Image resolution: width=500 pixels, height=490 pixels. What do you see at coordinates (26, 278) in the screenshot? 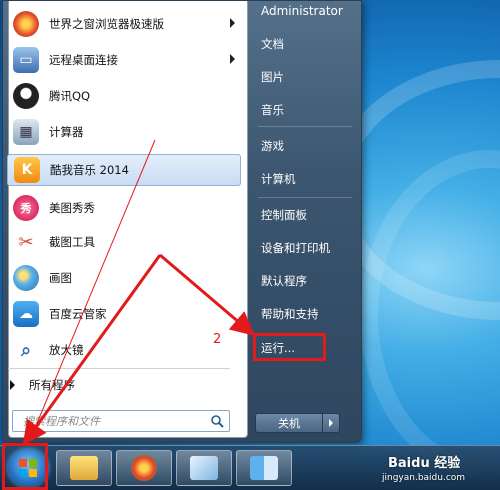
I see `paint-icon` at bounding box center [26, 278].